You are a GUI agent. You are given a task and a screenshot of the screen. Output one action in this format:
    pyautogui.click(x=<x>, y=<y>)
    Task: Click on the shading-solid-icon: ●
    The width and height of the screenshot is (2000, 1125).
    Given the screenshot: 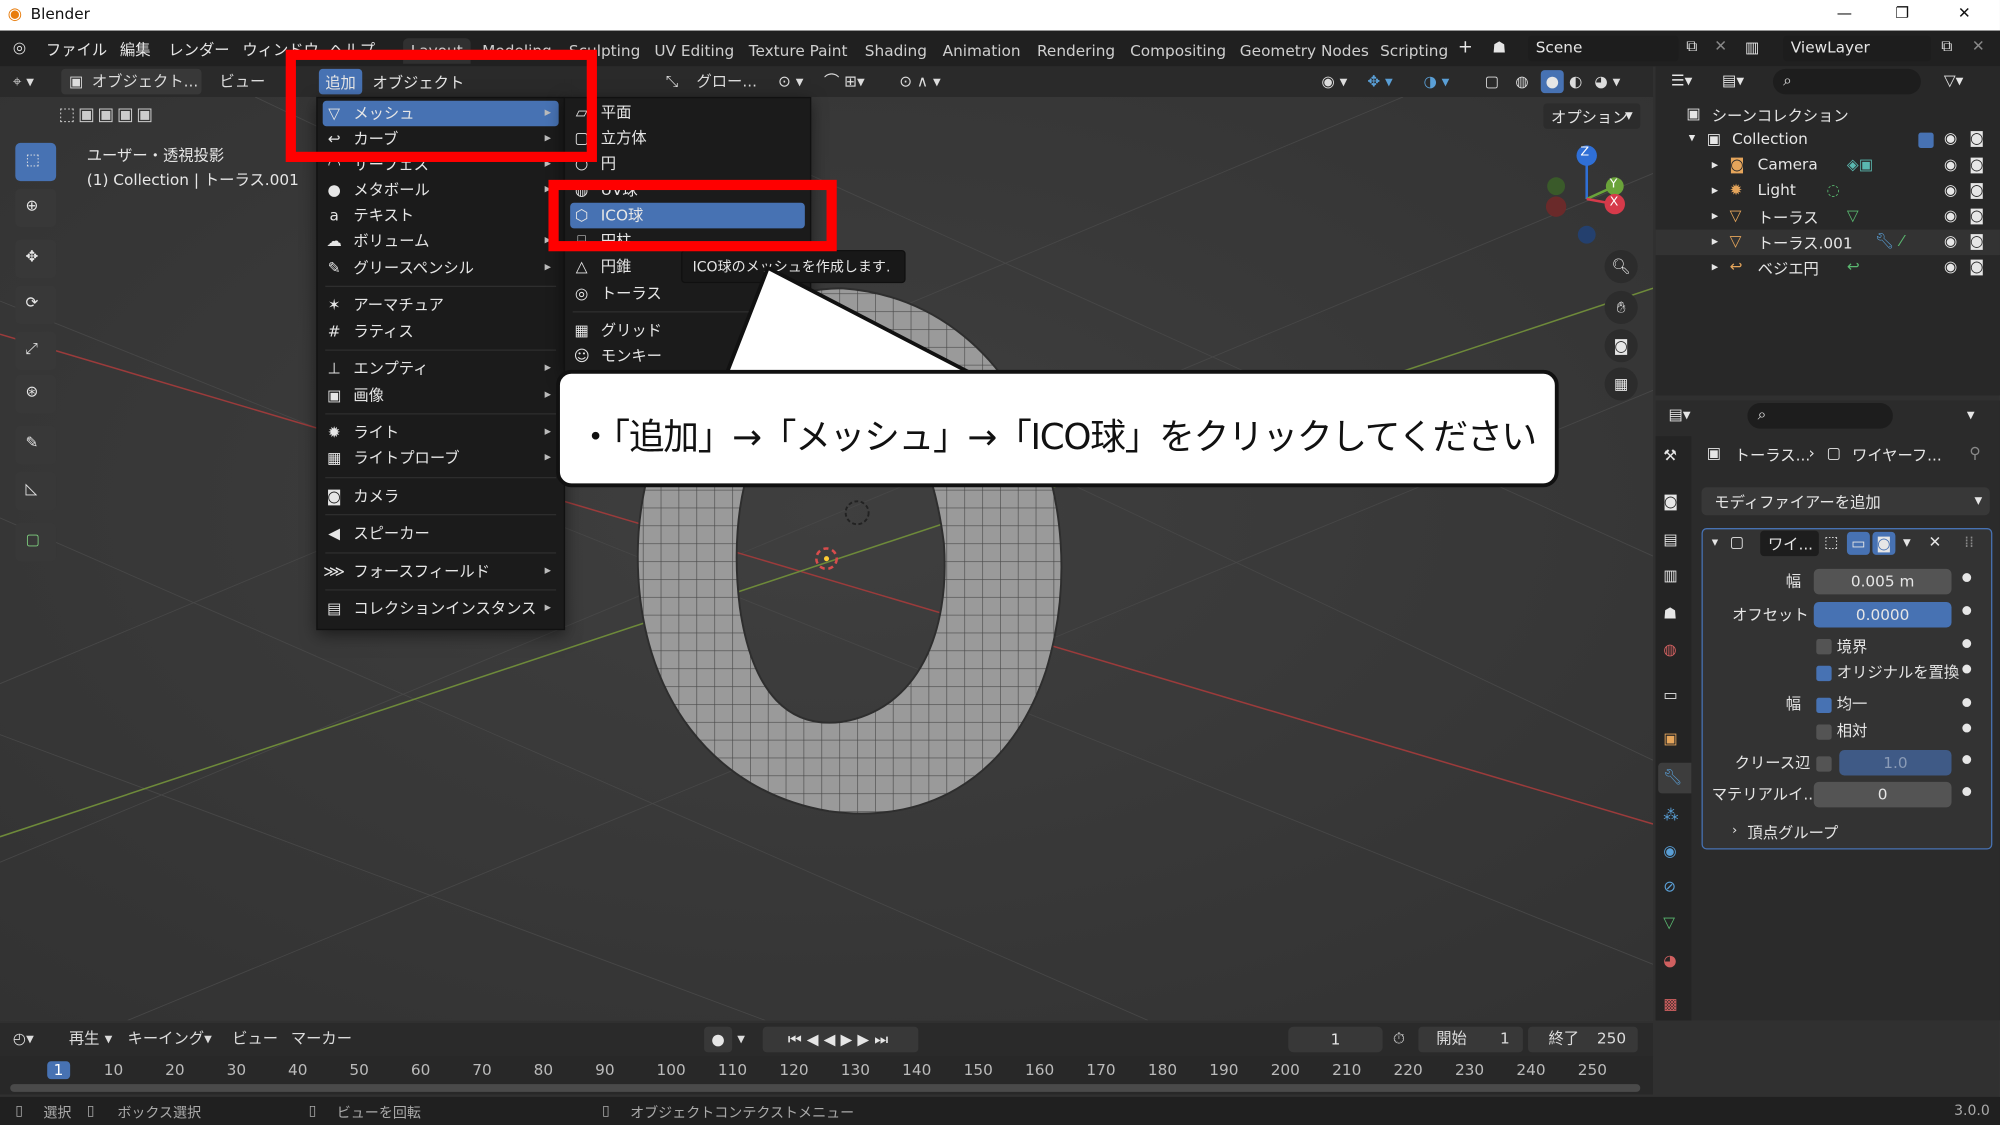 What is the action you would take?
    pyautogui.click(x=1552, y=82)
    